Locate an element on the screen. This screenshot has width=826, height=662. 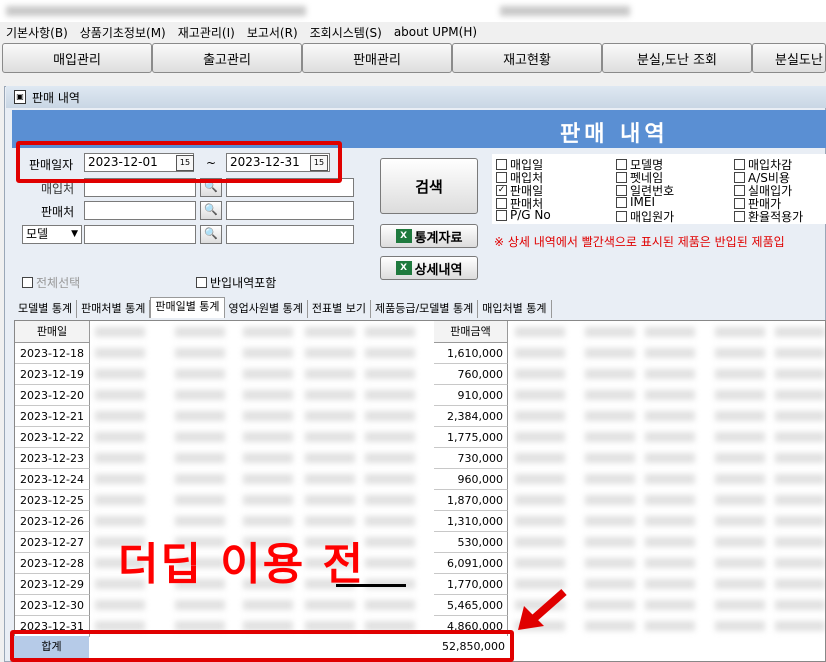
model-field is located at coordinates (140, 234).